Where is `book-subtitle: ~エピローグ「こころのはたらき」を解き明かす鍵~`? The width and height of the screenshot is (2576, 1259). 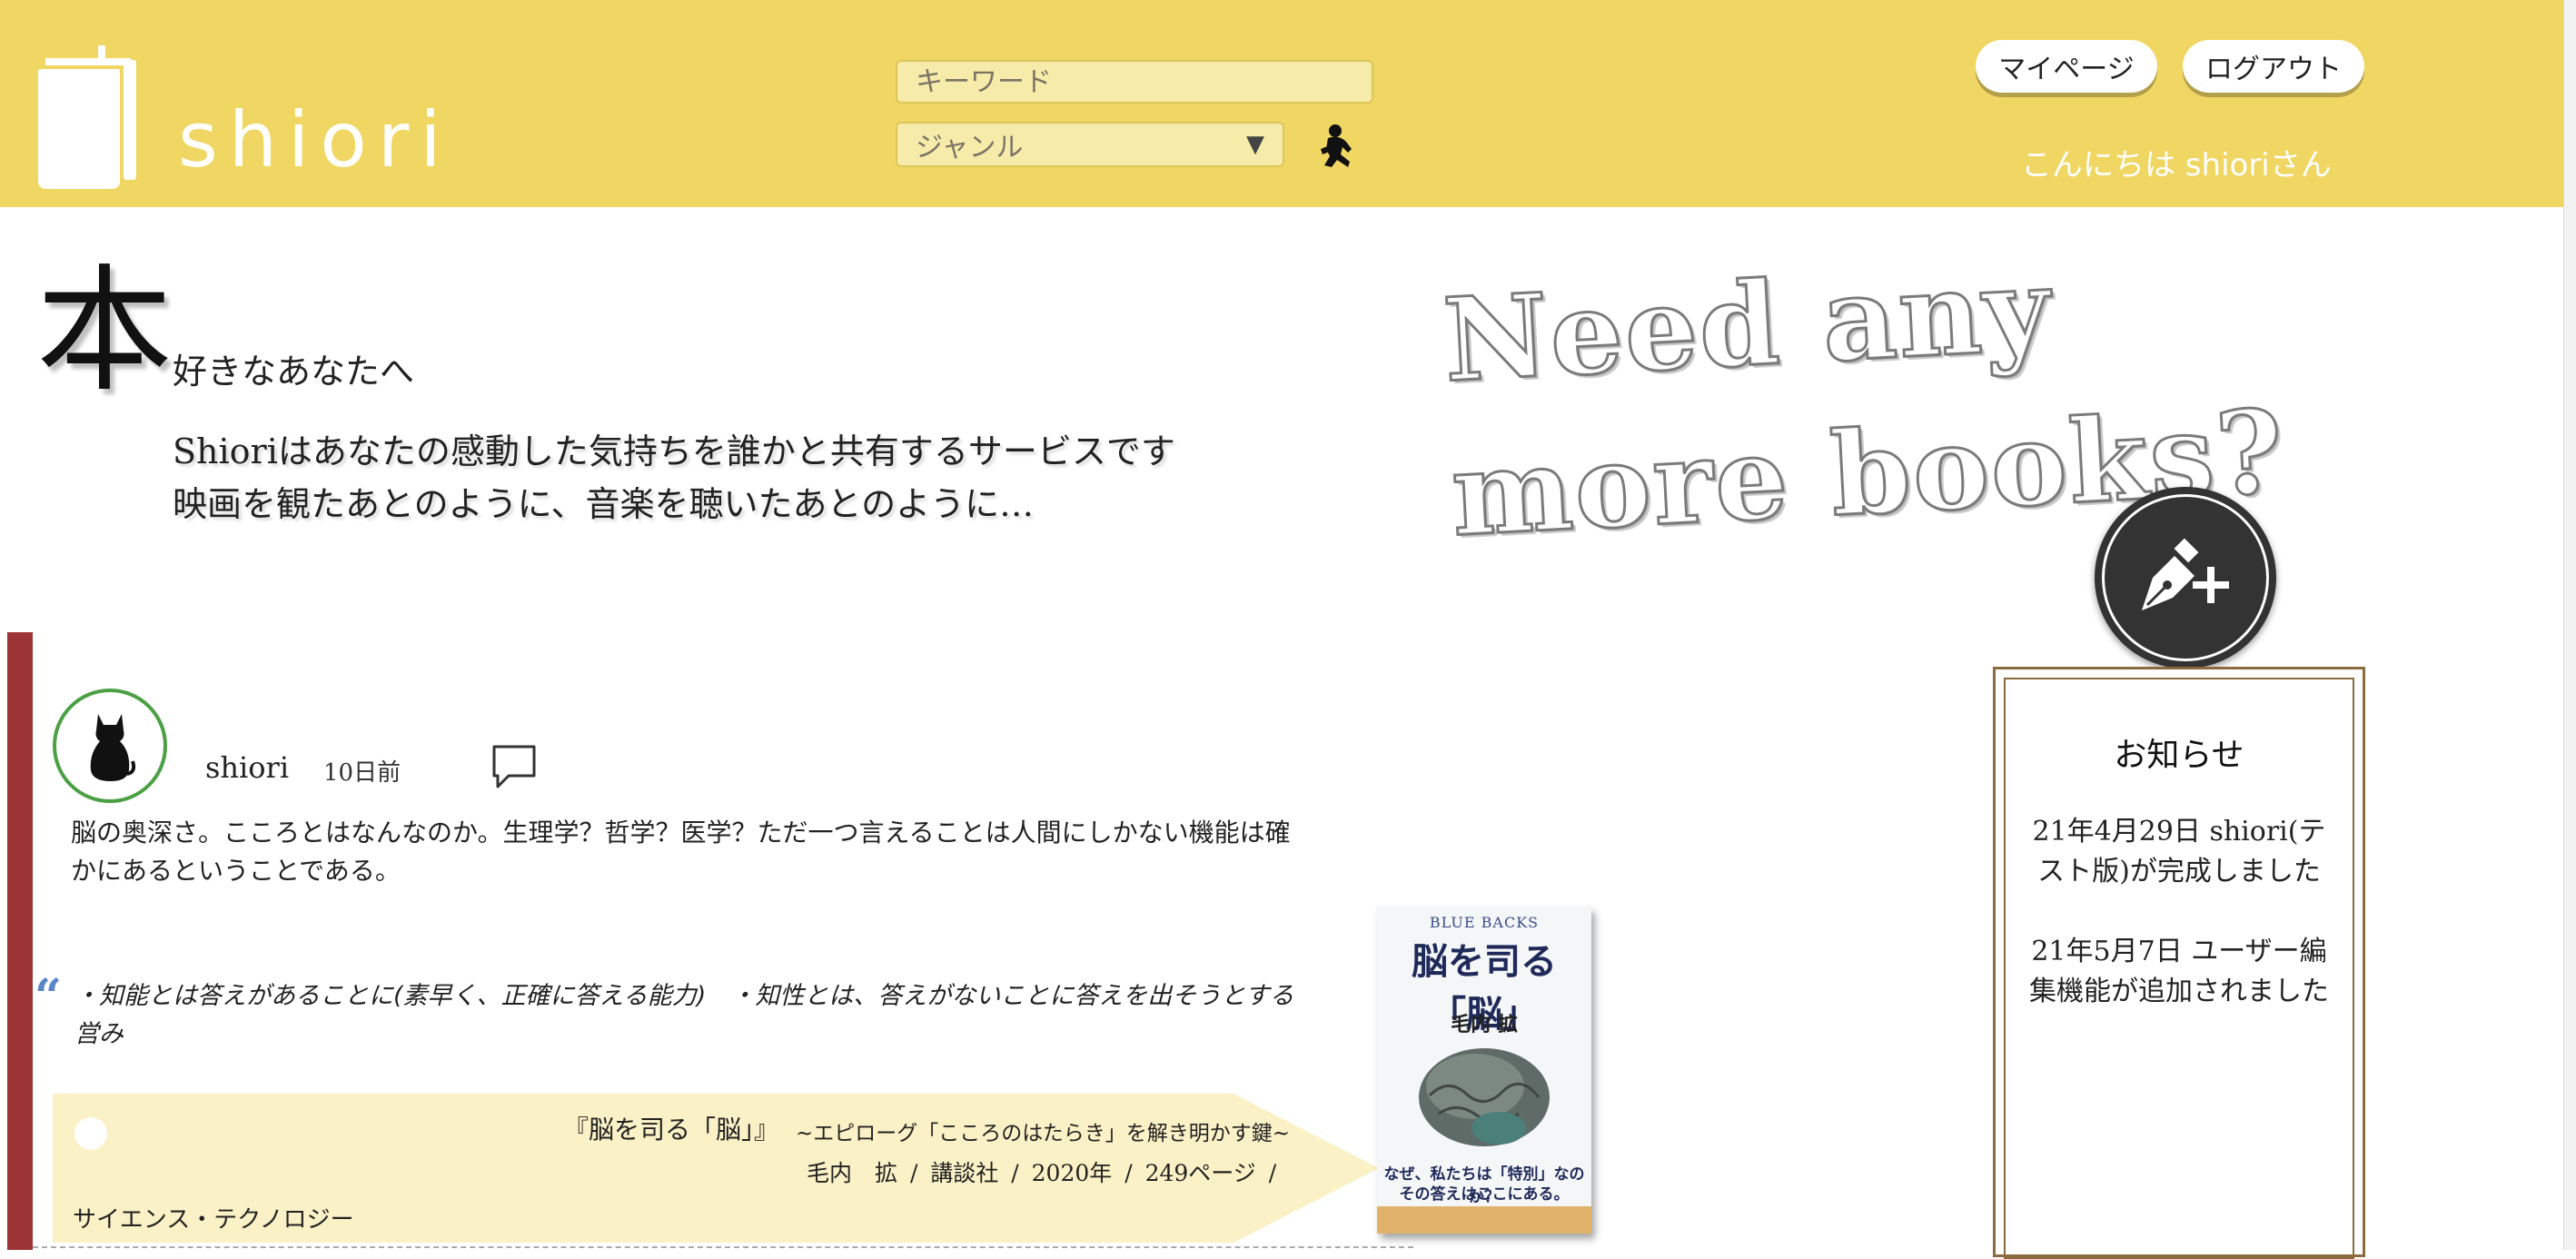
book-subtitle: ~エピローグ「こころのはたらき」を解き明かす鍵~ is located at coordinates (1043, 1133).